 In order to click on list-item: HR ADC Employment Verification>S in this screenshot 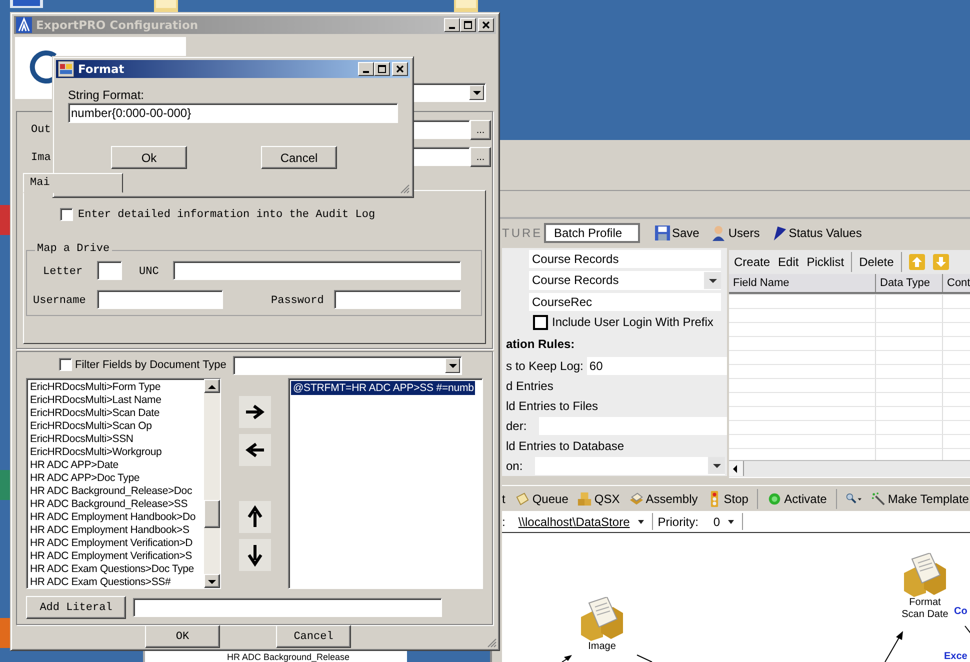, I will do `click(117, 556)`.